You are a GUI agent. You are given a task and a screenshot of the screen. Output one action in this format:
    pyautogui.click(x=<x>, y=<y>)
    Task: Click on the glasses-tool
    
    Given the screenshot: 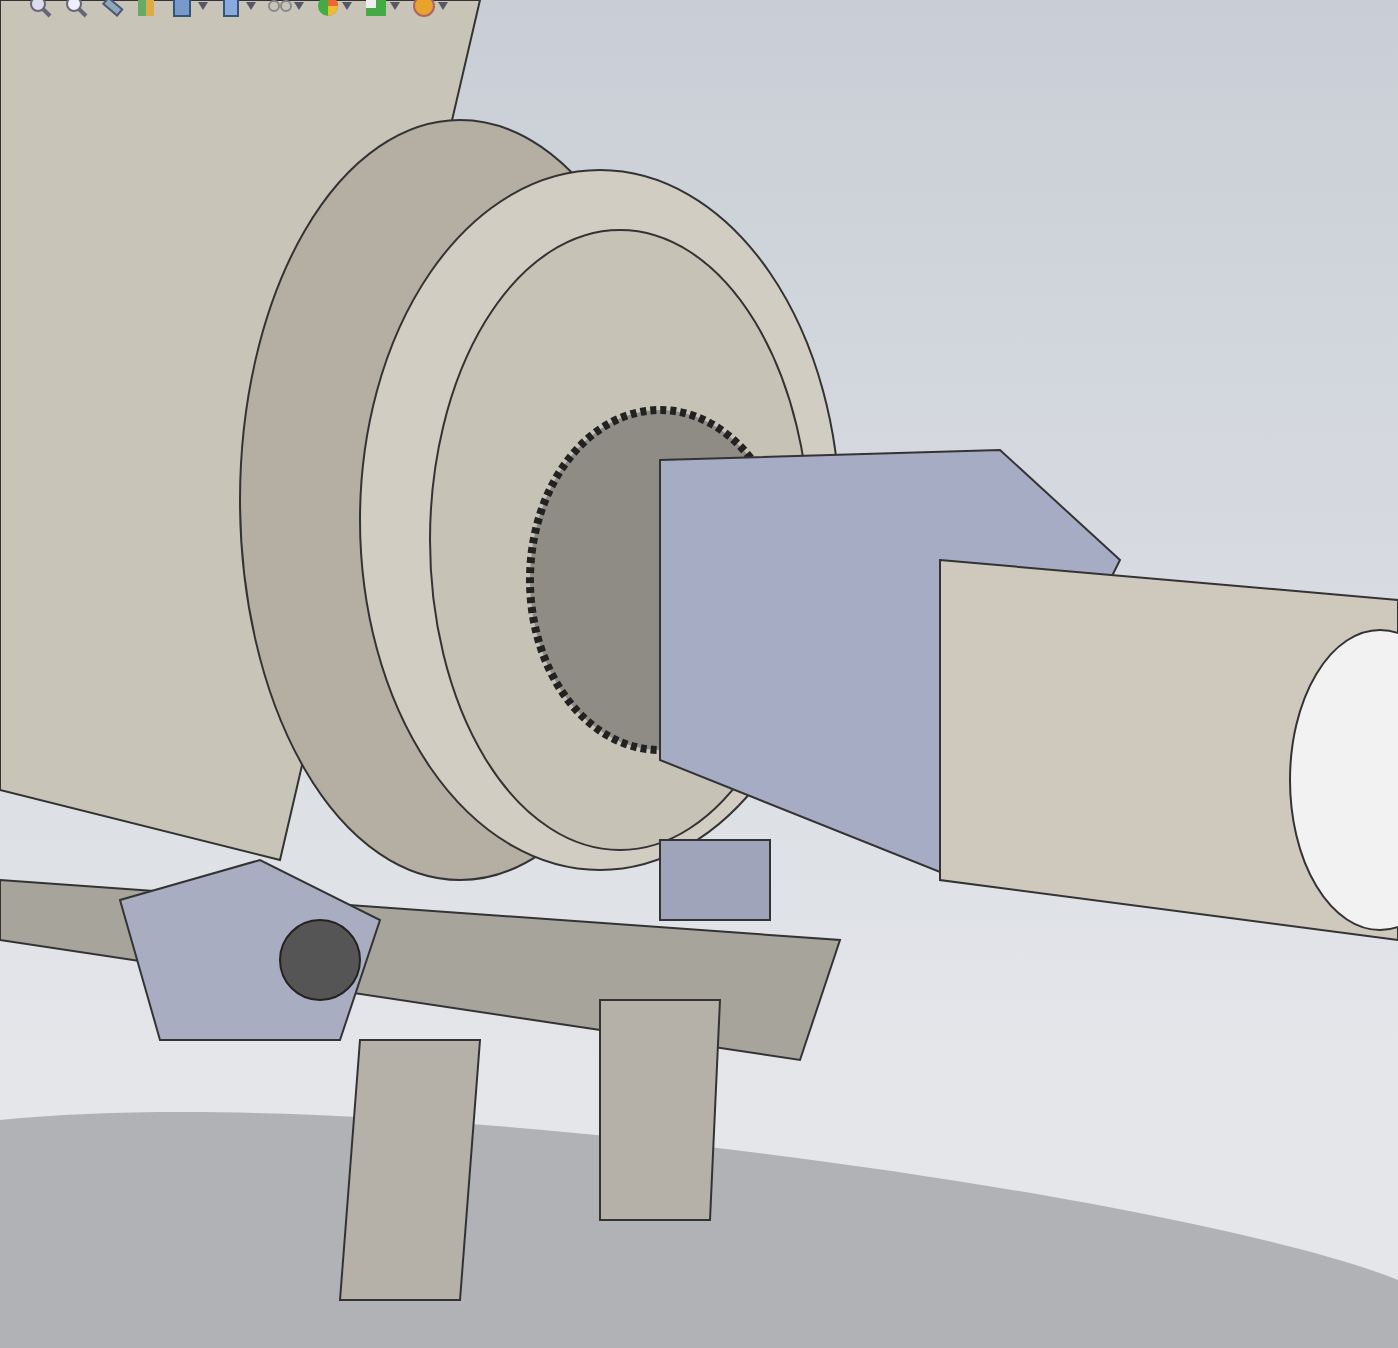 What is the action you would take?
    pyautogui.click(x=286, y=9)
    